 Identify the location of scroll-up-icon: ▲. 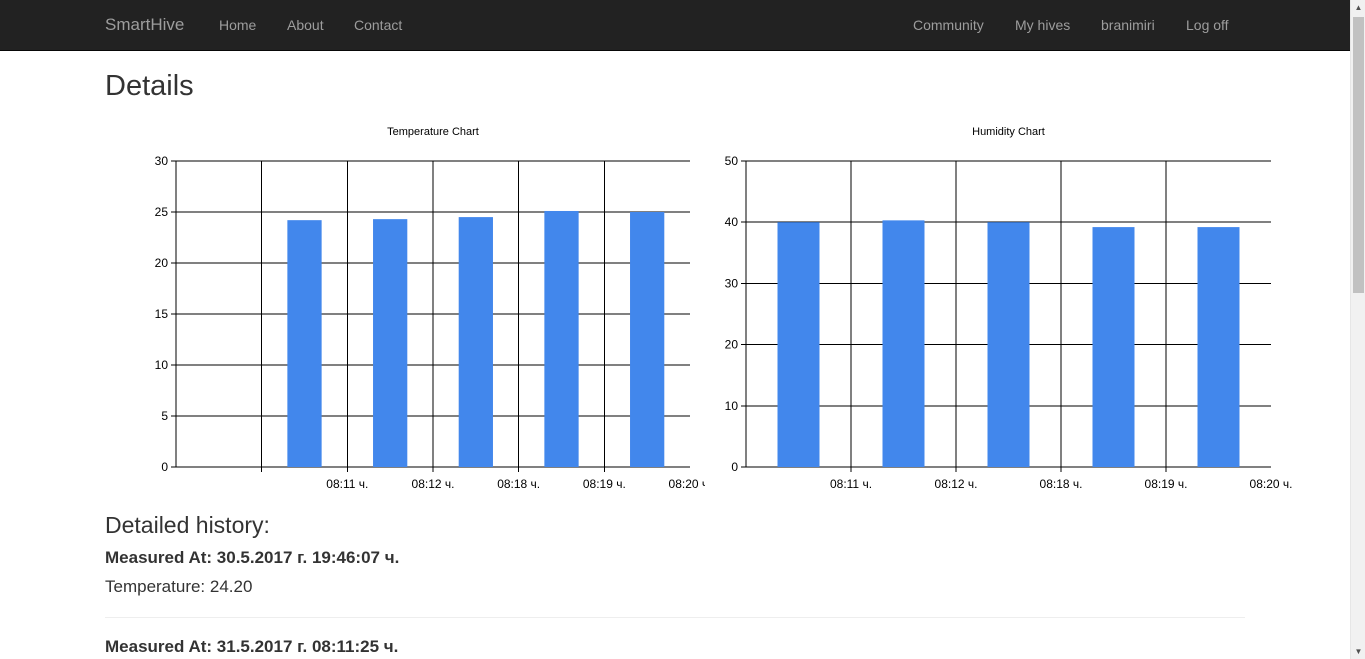
(1358, 7).